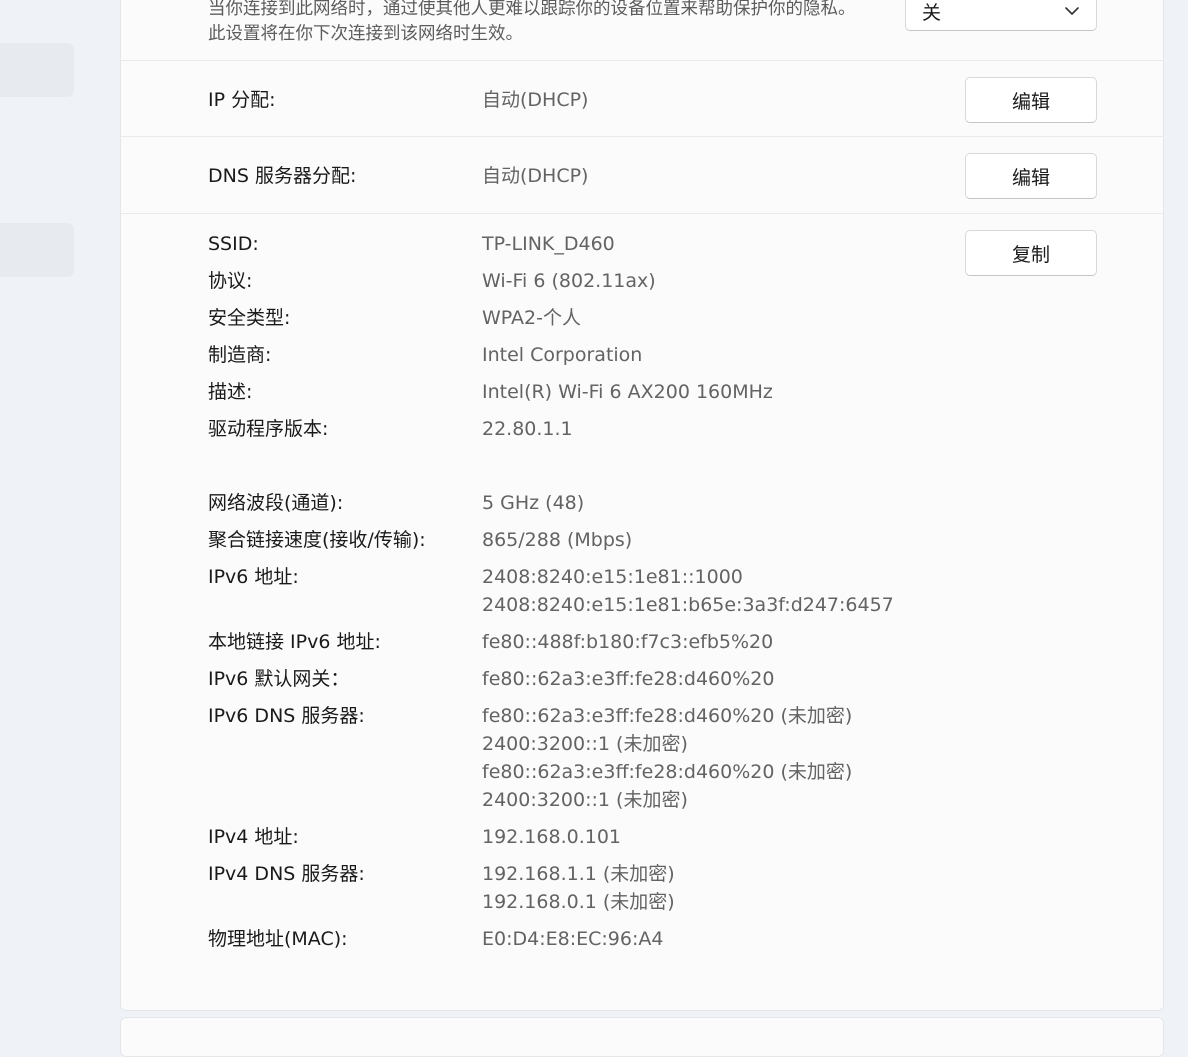  I want to click on ipv4-address-label: IPv4 地址:, so click(253, 837).